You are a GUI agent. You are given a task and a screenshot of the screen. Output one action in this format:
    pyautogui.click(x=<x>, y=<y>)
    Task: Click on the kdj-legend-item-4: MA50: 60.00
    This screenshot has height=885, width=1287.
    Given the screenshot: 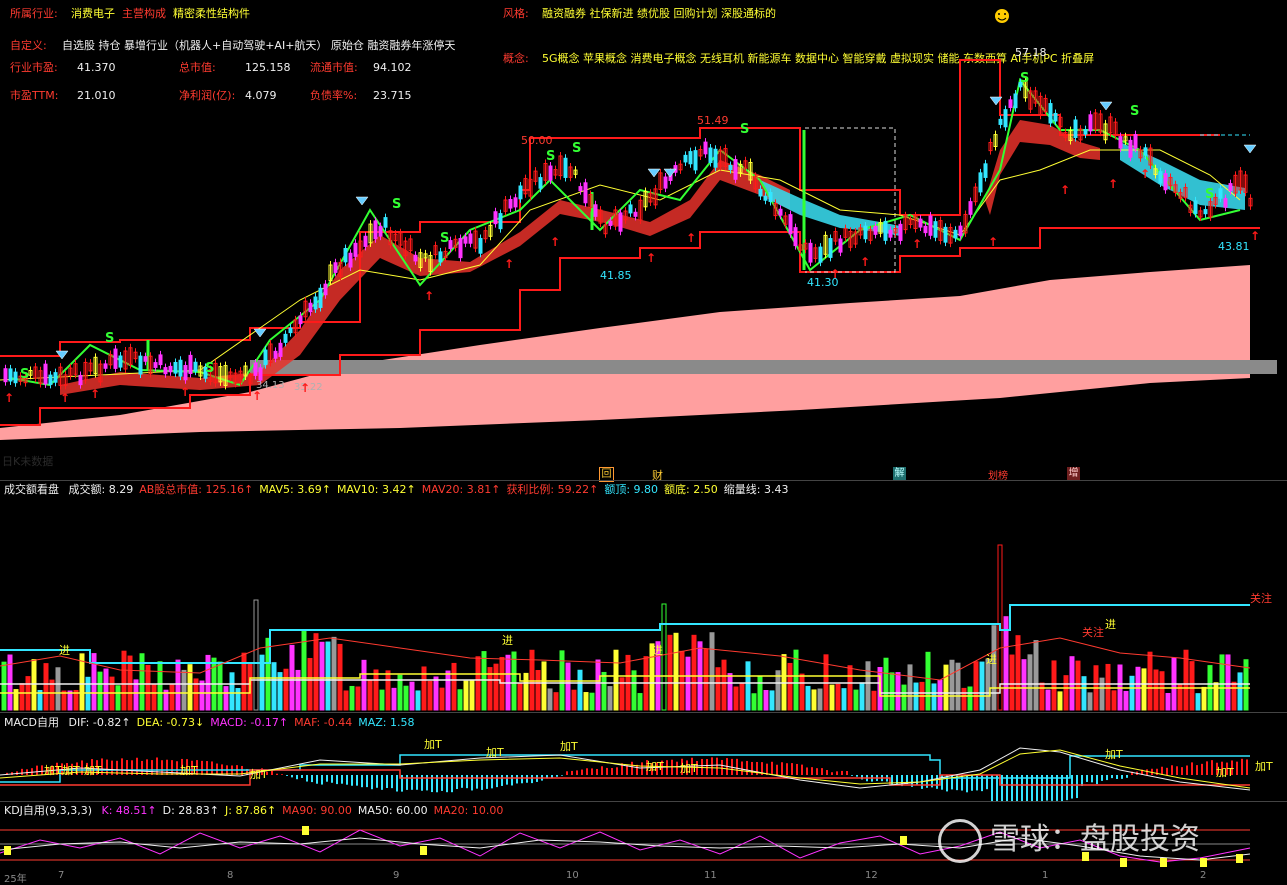 What is the action you would take?
    pyautogui.click(x=392, y=810)
    